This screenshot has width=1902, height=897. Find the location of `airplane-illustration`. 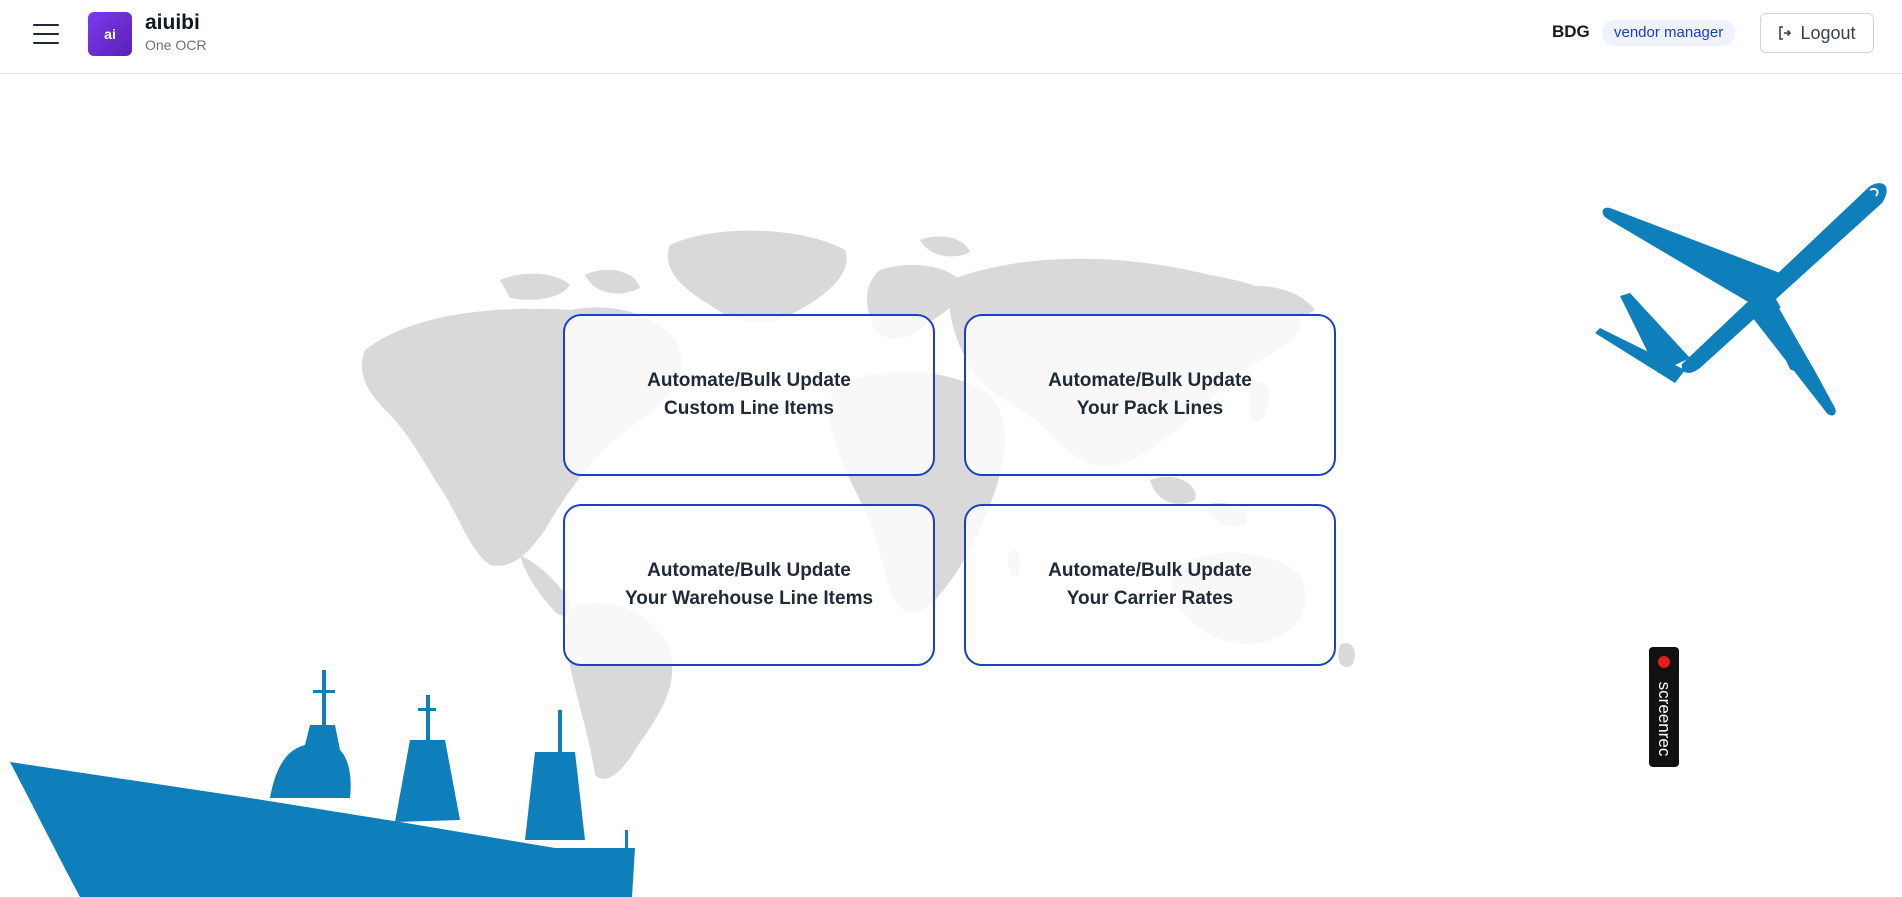

airplane-illustration is located at coordinates (1741, 299).